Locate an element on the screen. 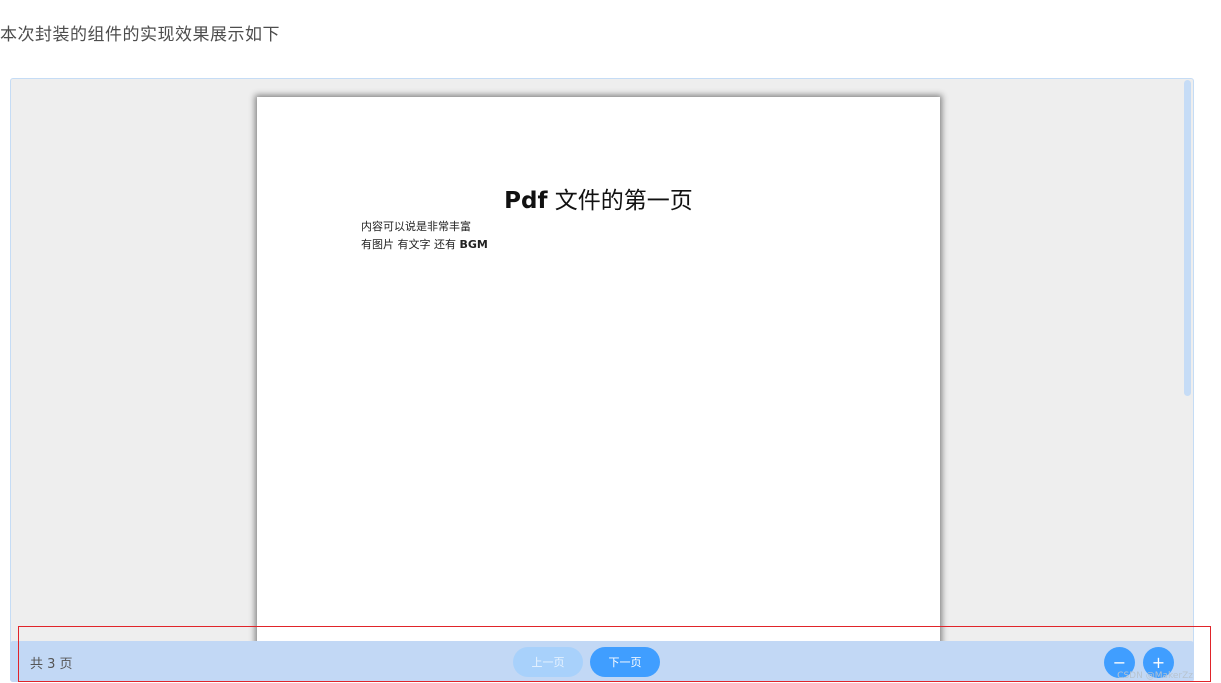  pdf-page-title: Pdf 文件的第一页 is located at coordinates (598, 198).